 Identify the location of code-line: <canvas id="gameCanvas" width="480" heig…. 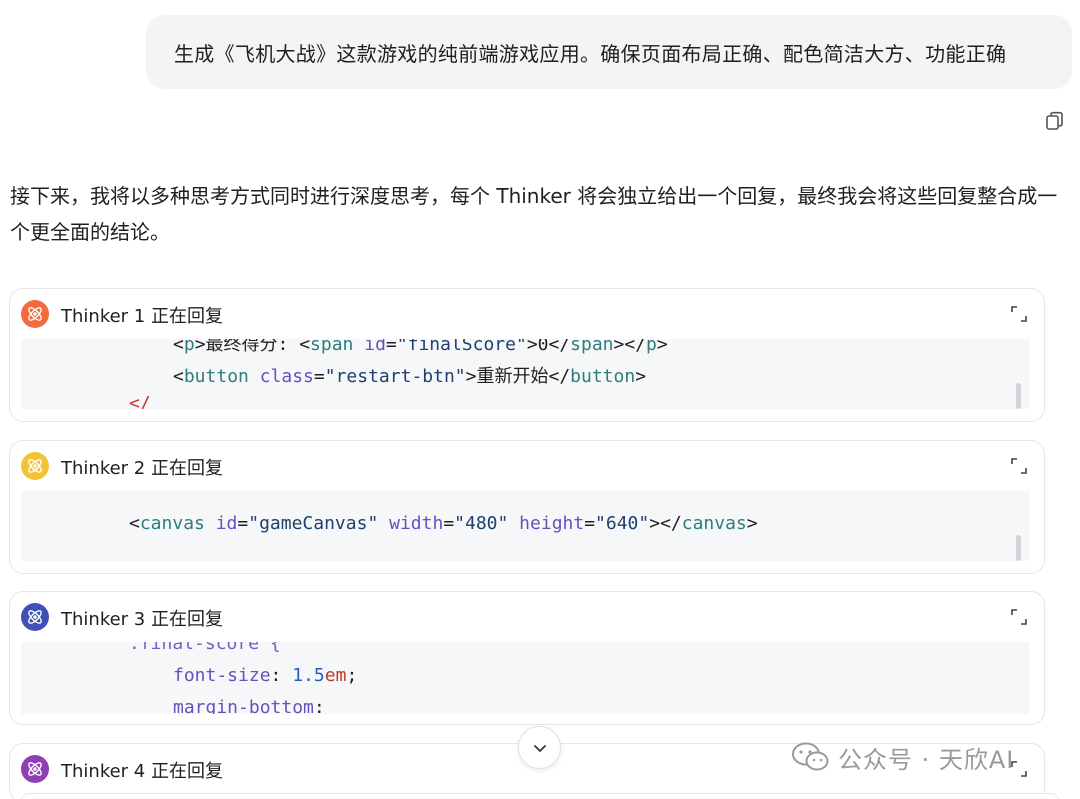
(443, 523).